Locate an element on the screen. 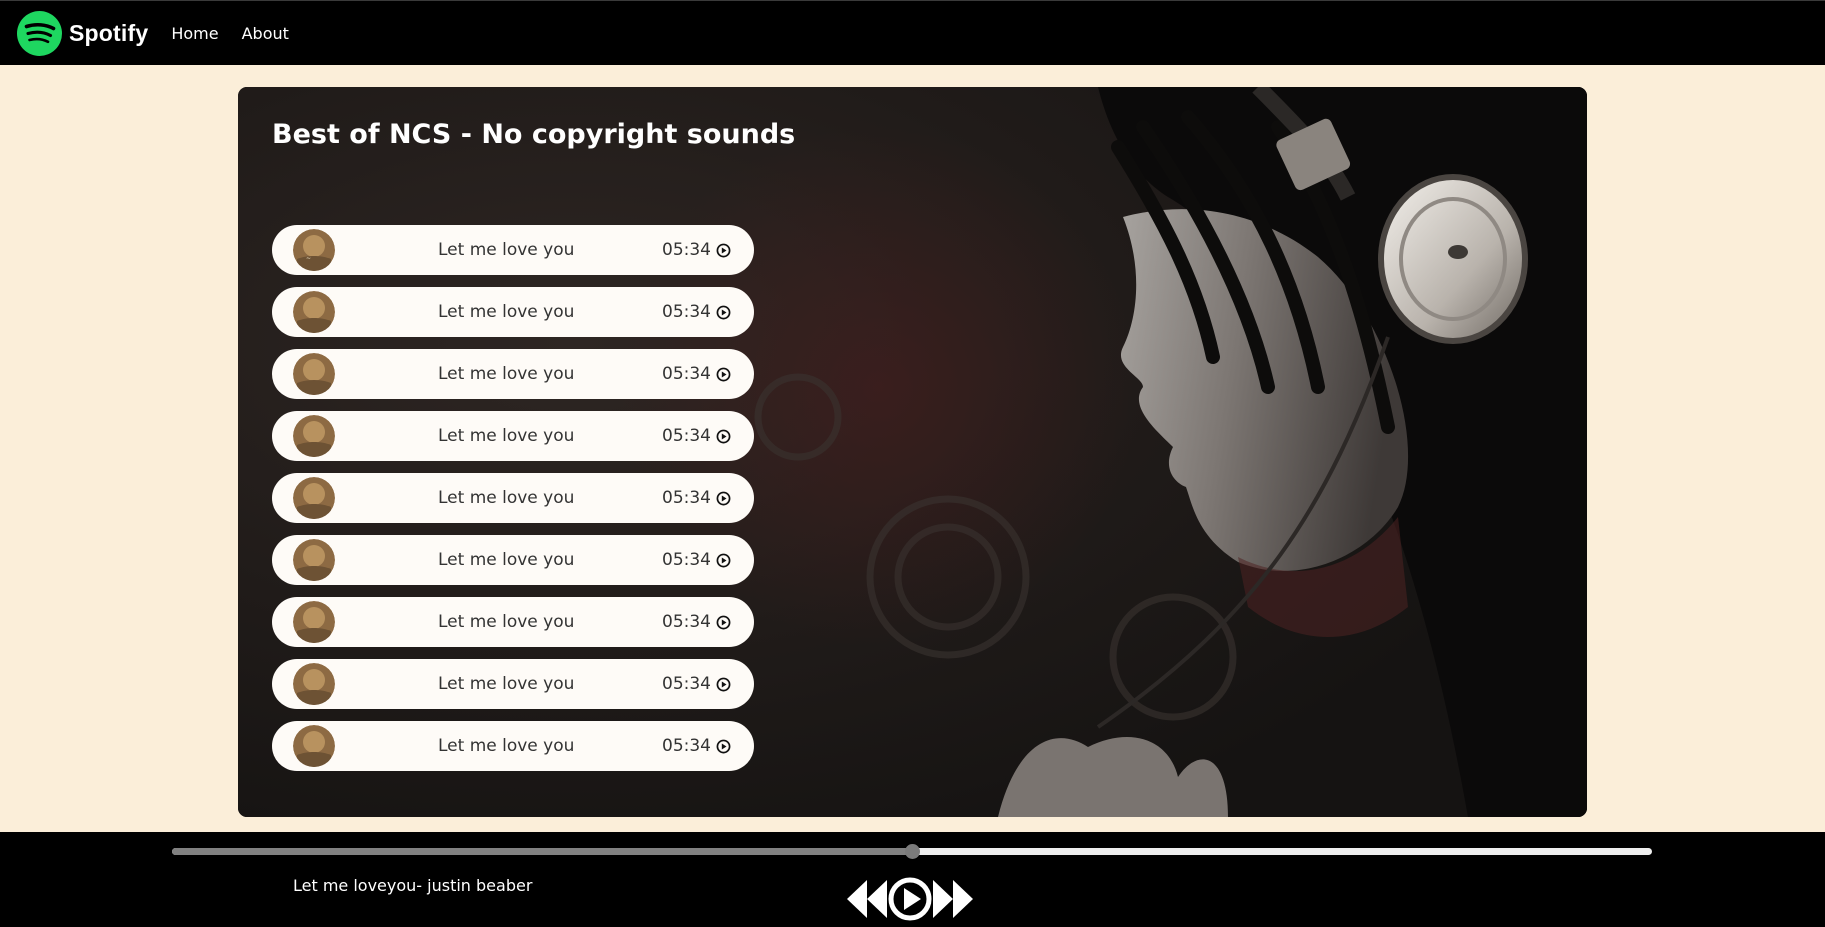 The image size is (1825, 927). playlist-title: Best of NCS - No copyright sounds is located at coordinates (534, 134).